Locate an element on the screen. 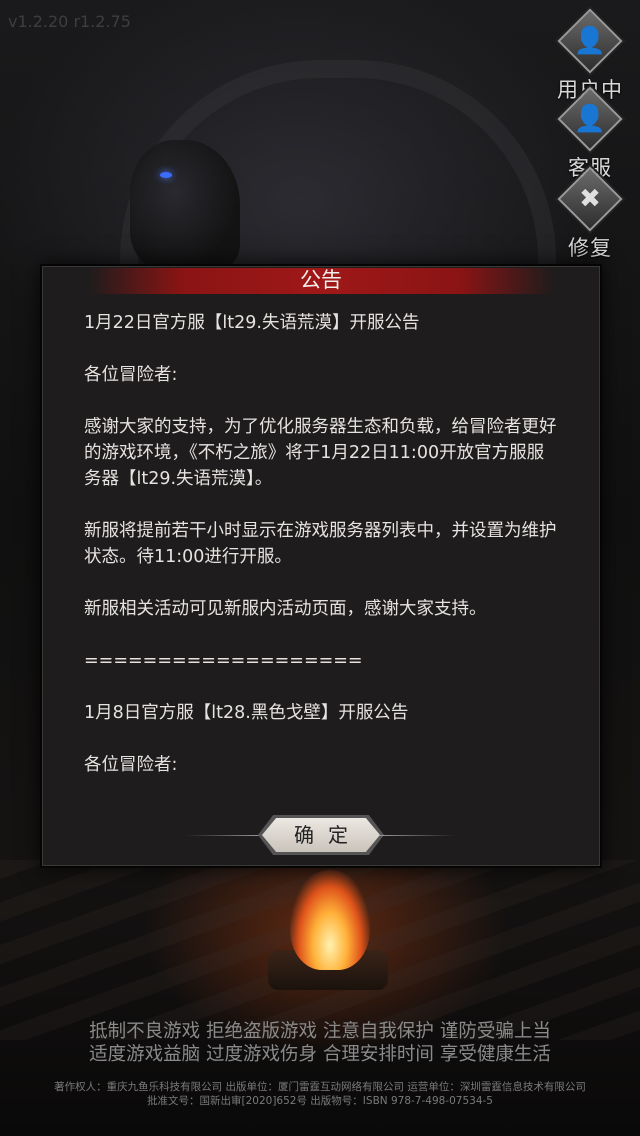  confirm-button: 确定 is located at coordinates (321, 835).